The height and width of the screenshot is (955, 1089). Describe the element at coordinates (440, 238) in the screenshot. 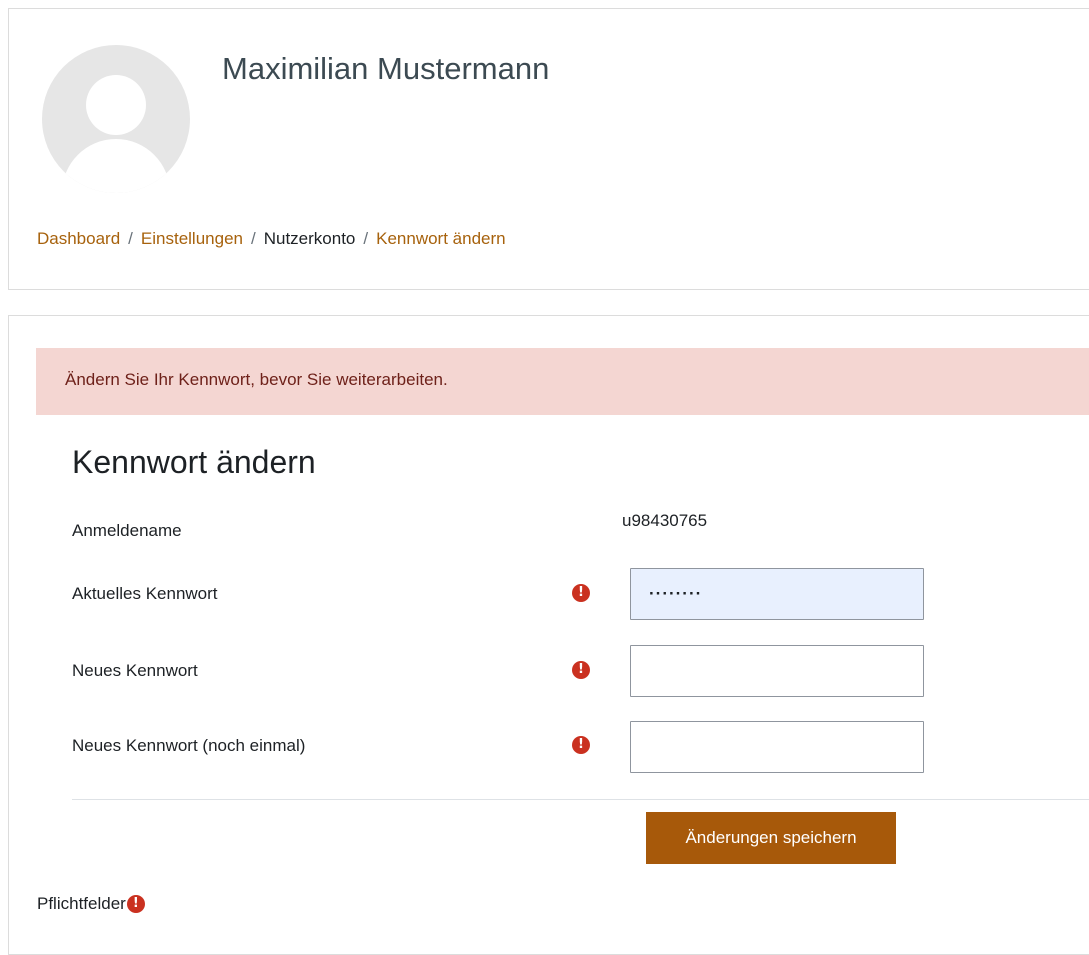

I see `breadcrumb-change-password: Kennwort ändern` at that location.